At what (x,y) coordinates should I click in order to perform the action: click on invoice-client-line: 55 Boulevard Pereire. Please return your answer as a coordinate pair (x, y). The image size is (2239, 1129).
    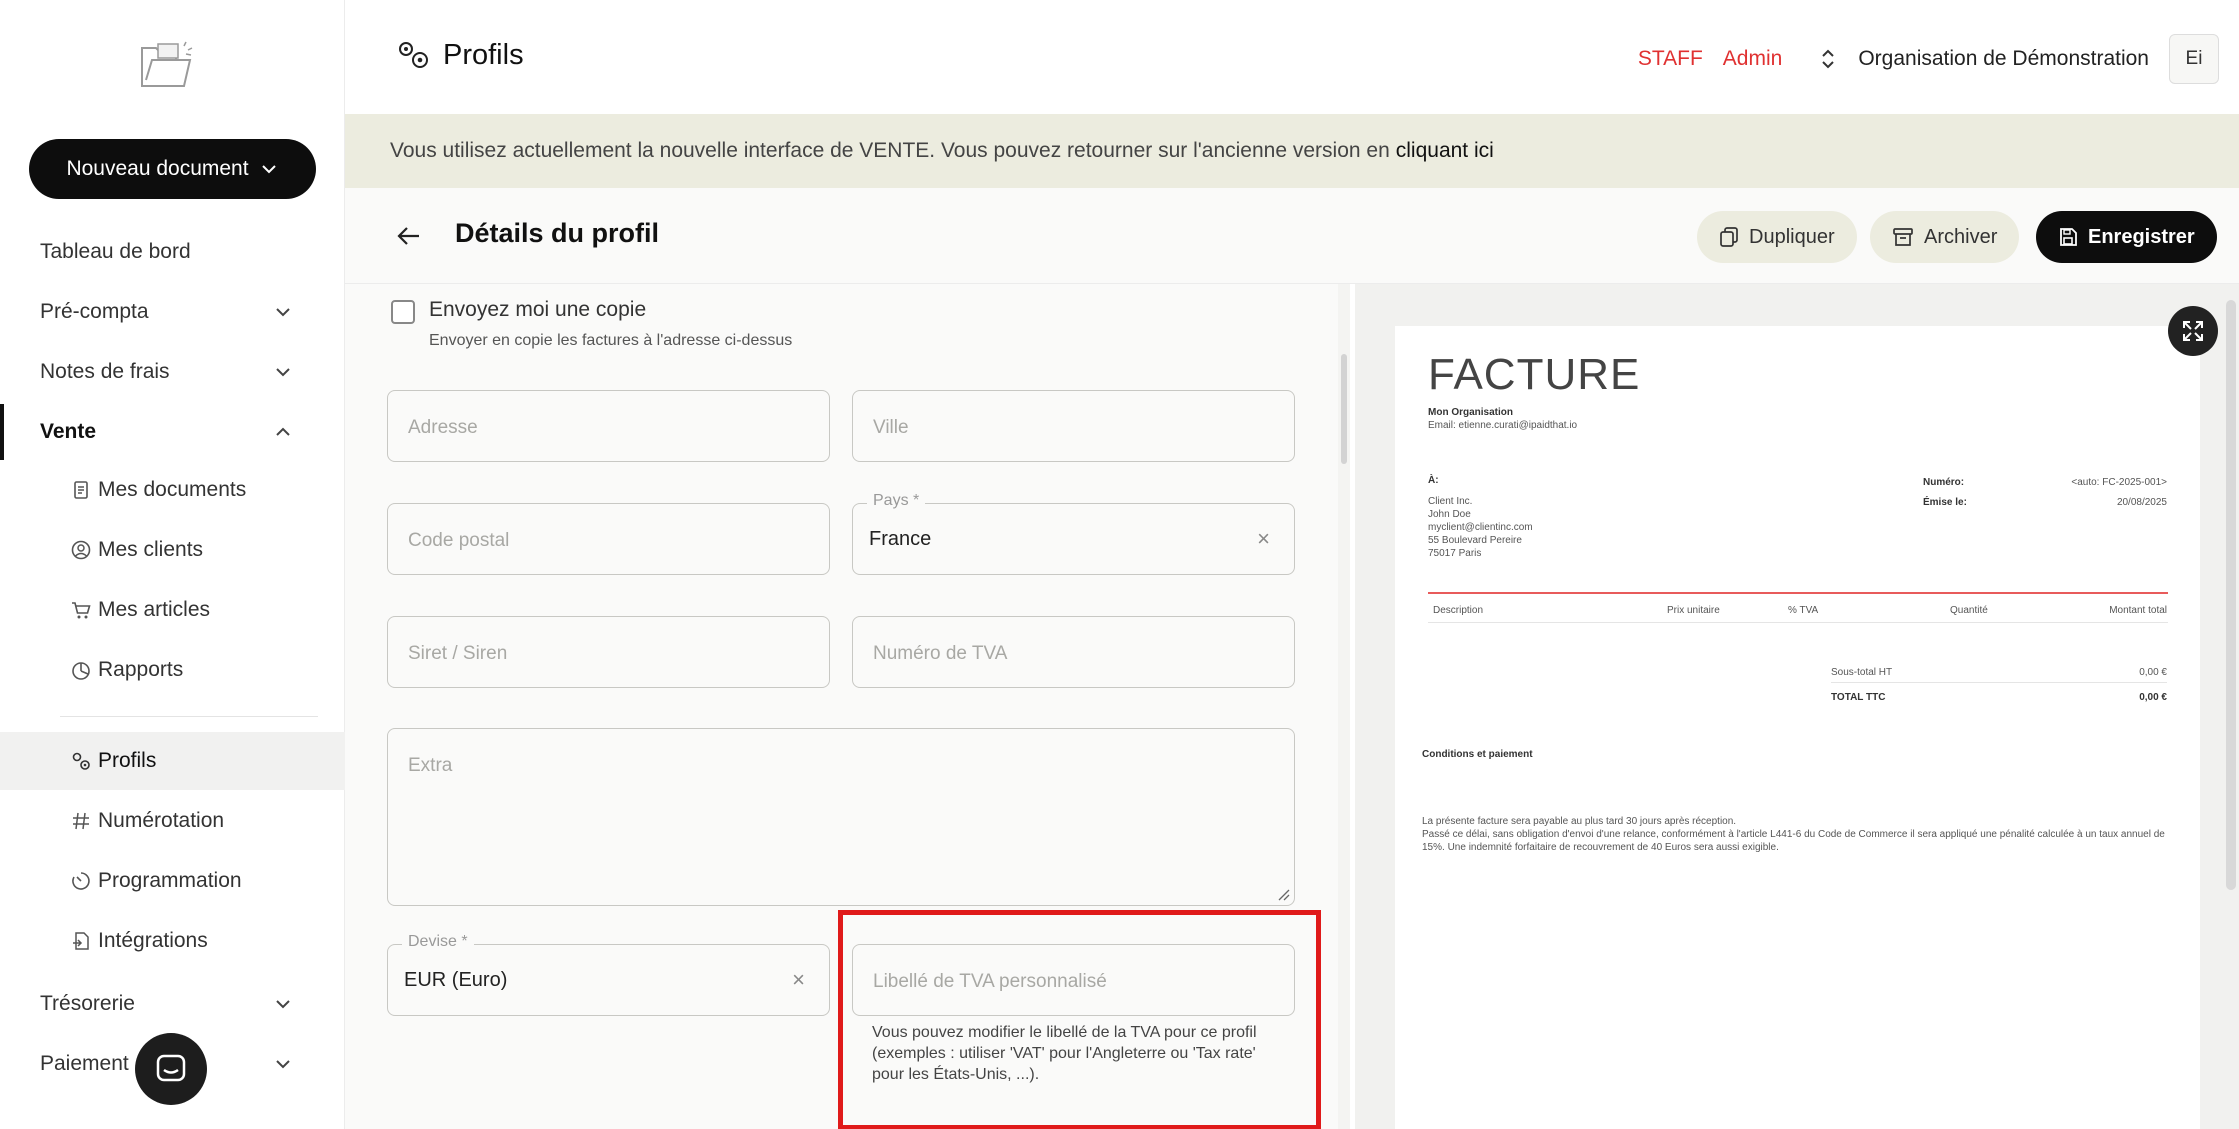
    Looking at the image, I should click on (1475, 540).